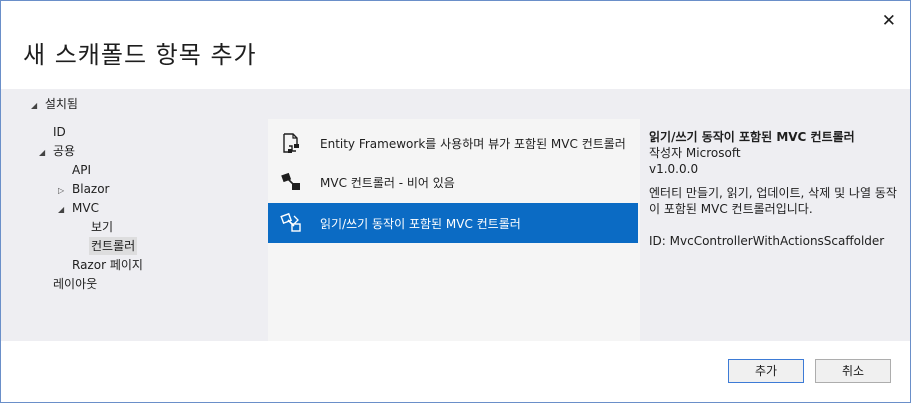  Describe the element at coordinates (767, 241) in the screenshot. I see `details-id: ID: MvcControllerWithActionsScaffolder` at that location.